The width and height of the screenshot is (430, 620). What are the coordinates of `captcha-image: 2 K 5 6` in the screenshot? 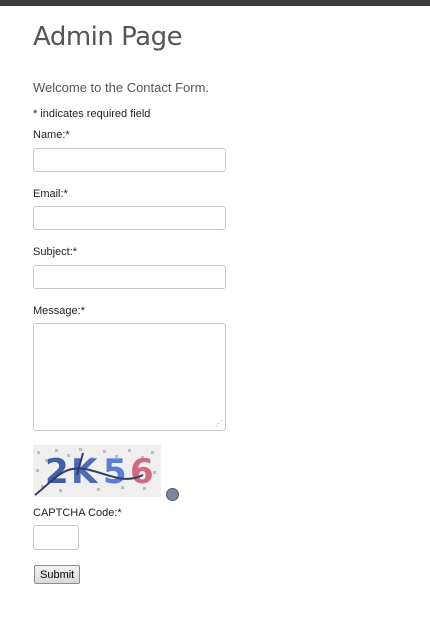 It's located at (97, 471).